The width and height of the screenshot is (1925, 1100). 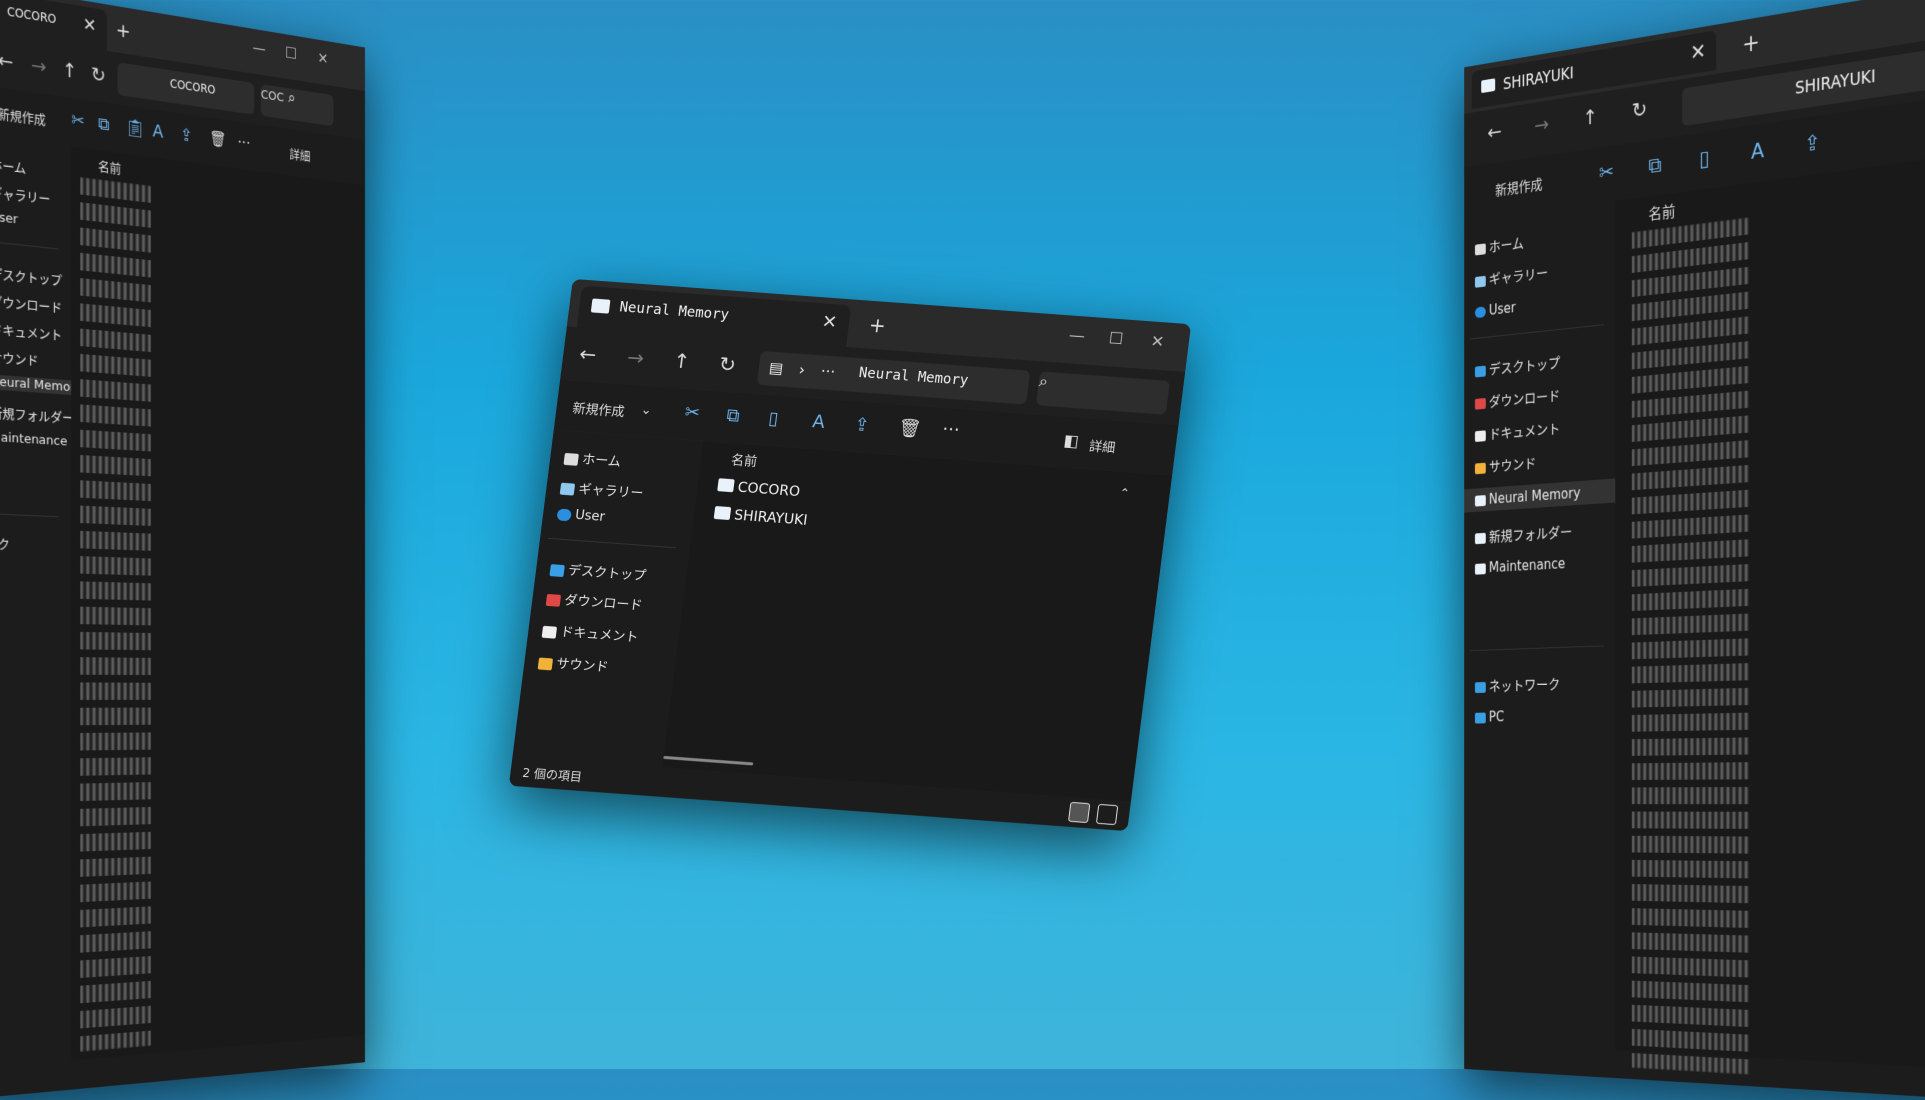 I want to click on left-search-box: COC ⌕, so click(x=297, y=105).